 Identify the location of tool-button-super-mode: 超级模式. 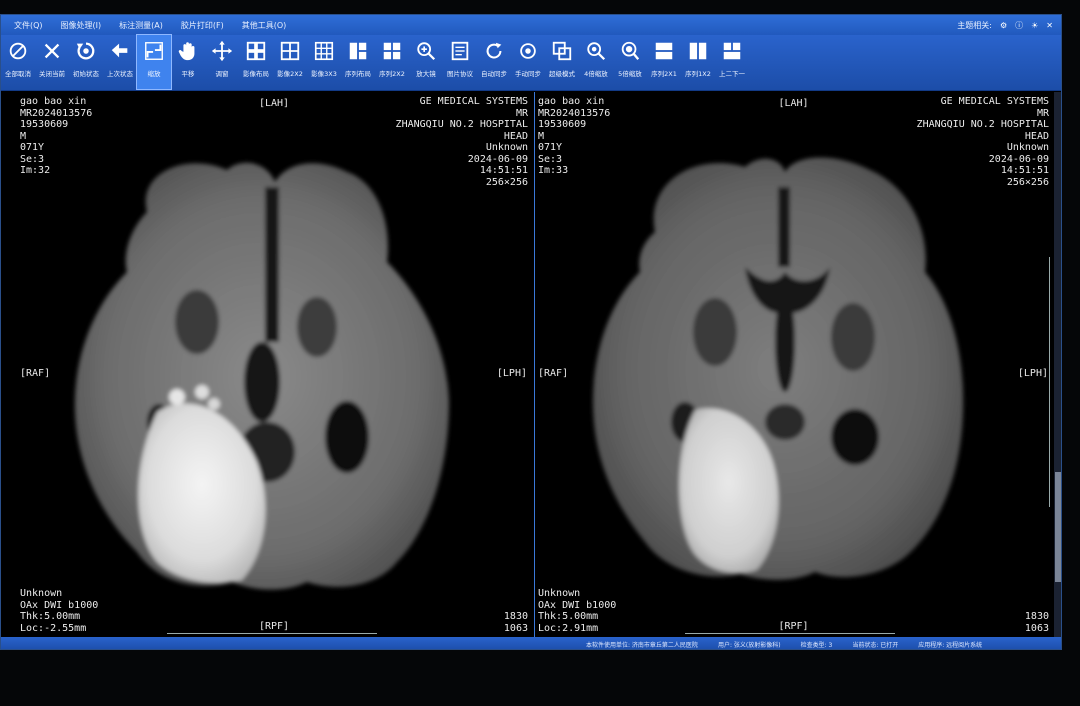
(562, 62).